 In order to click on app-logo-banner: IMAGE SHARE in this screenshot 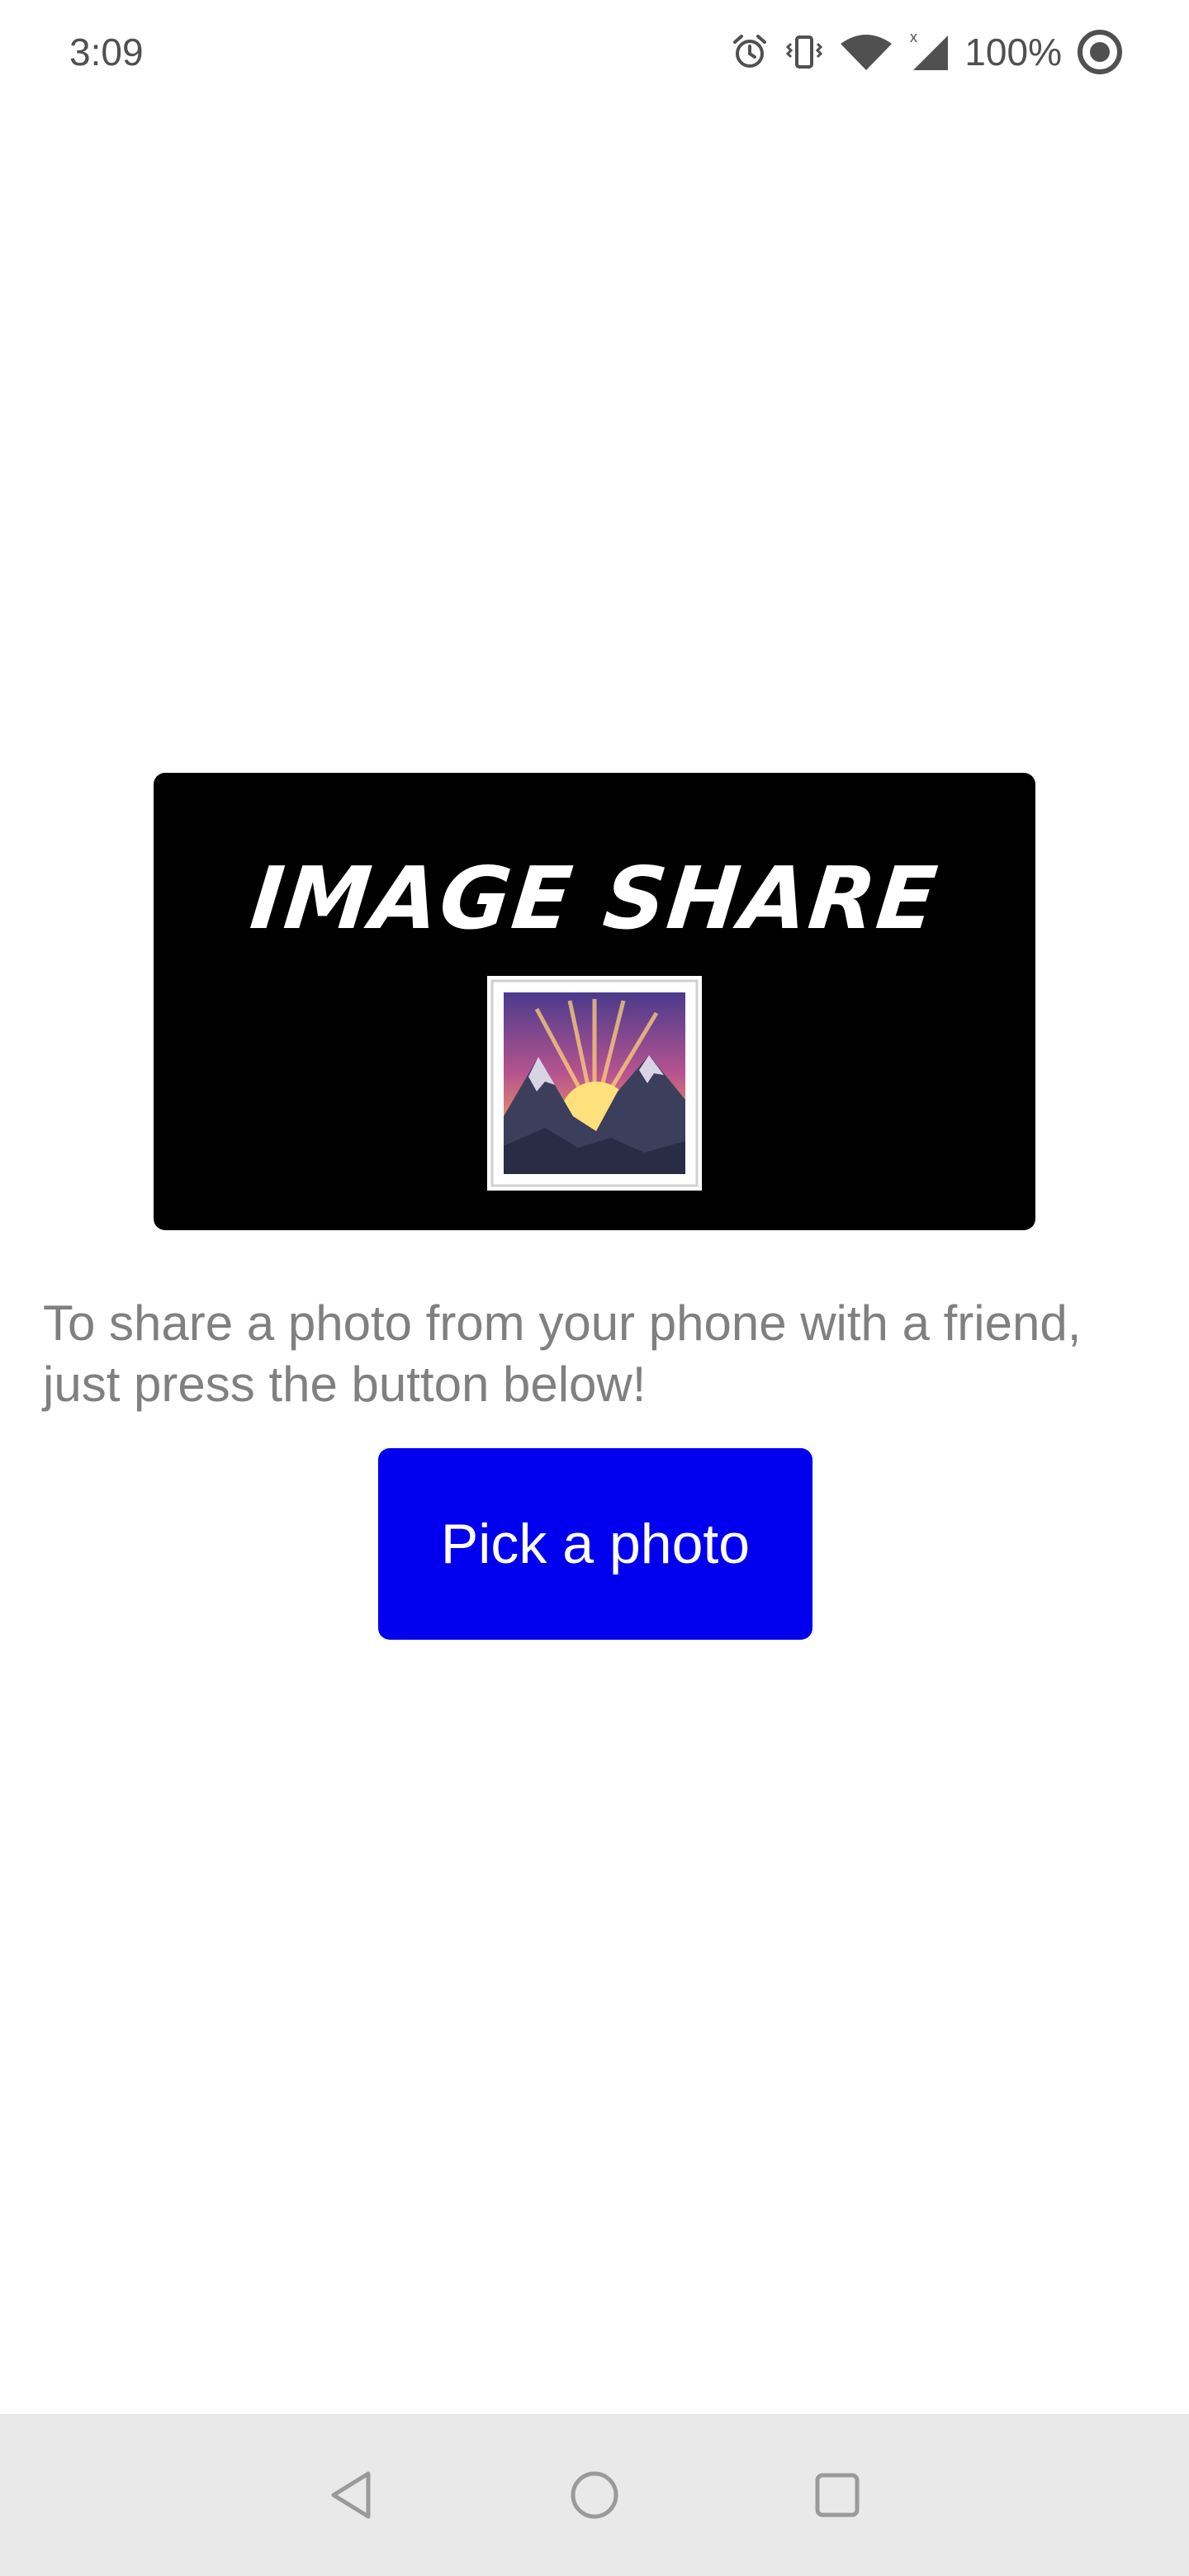, I will do `click(594, 1001)`.